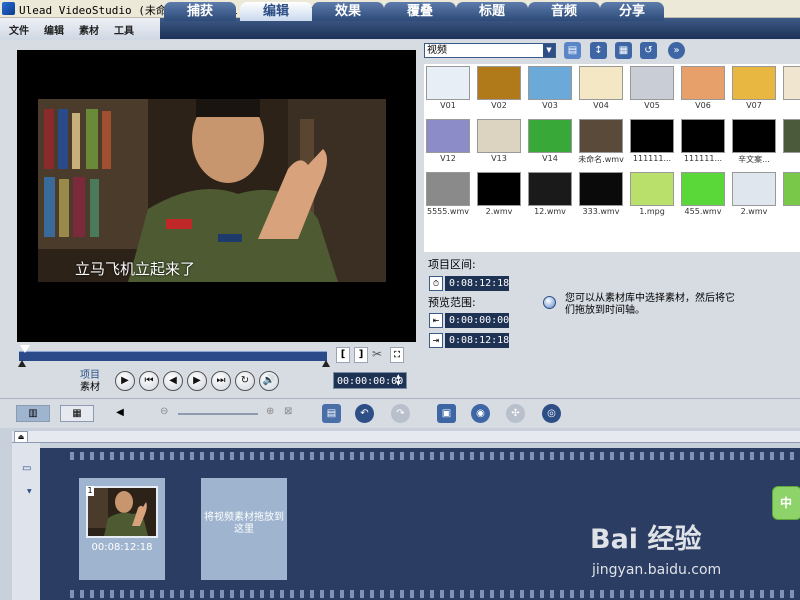 The image size is (800, 600). Describe the element at coordinates (551, 413) in the screenshot. I see `burn-disc-icon: ◎` at that location.